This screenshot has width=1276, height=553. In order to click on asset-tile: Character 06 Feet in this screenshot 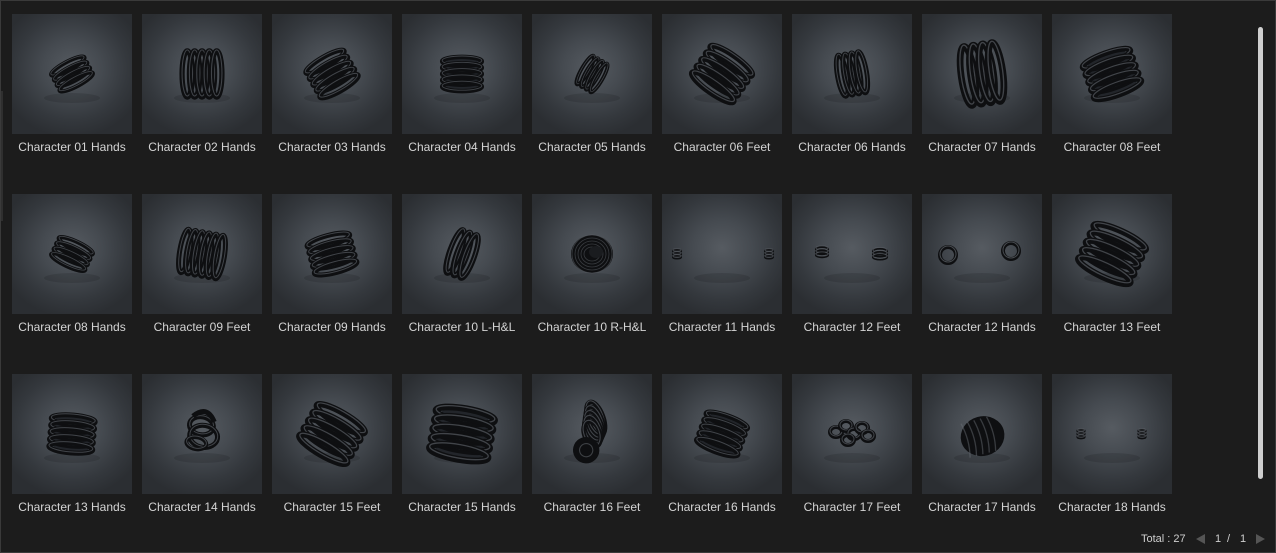, I will do `click(722, 94)`.